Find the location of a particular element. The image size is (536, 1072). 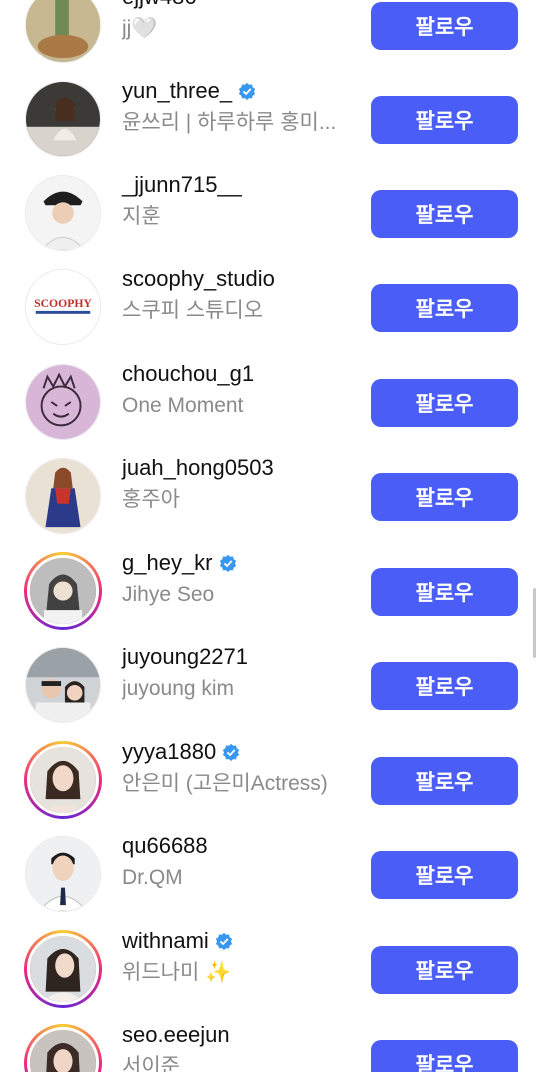

list-item: withnami 위드나미 ✨ 팔로우 is located at coordinates (268, 969).